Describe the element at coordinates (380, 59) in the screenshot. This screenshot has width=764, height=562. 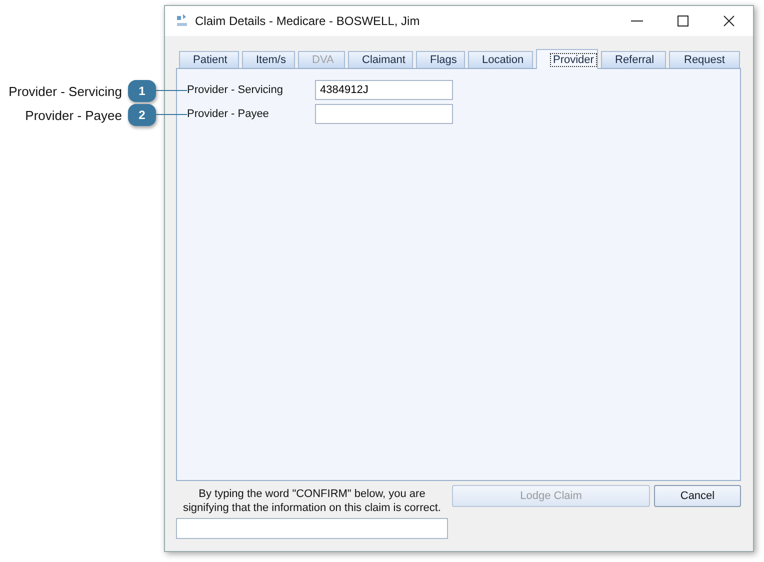
I see `tab: Claimant` at that location.